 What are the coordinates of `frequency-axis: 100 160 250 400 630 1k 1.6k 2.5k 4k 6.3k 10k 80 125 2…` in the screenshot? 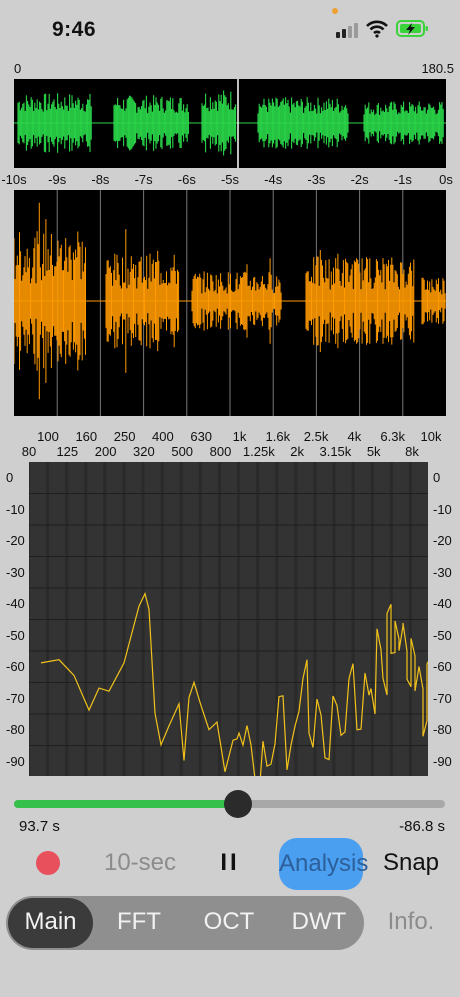 It's located at (230, 446).